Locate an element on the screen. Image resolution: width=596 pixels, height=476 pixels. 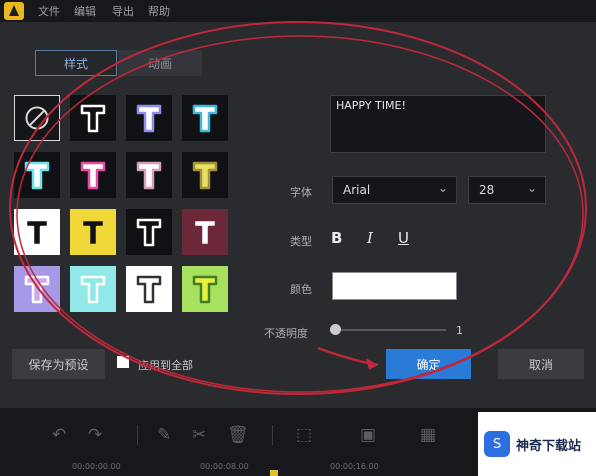
type-label: 类型 is located at coordinates (301, 241).